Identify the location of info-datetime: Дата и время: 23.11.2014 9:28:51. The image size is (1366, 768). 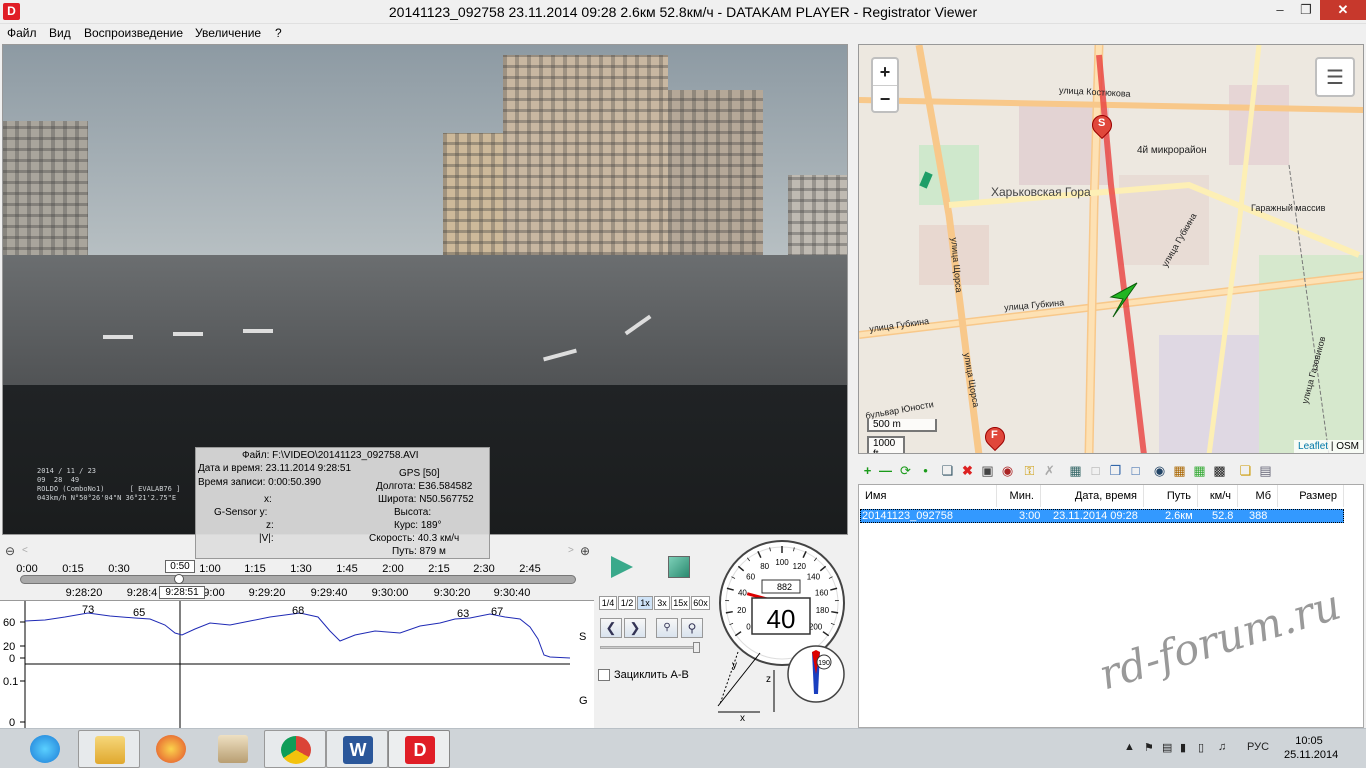
(275, 468).